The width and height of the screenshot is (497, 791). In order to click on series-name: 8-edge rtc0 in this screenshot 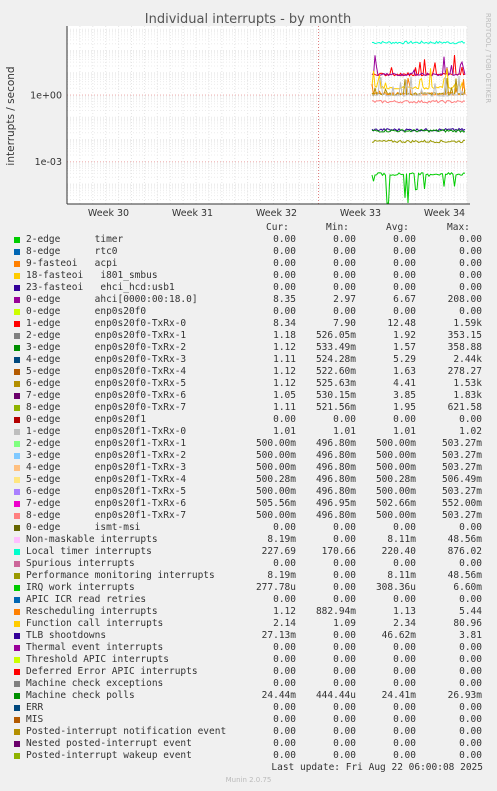, I will do `click(72, 251)`.